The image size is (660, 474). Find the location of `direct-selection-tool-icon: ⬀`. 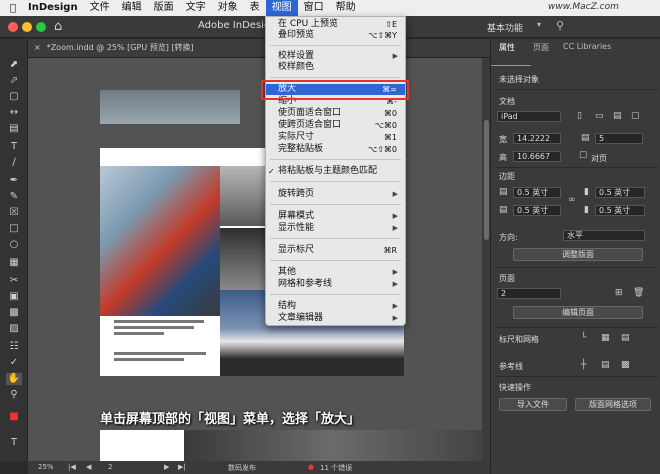

direct-selection-tool-icon: ⬀ is located at coordinates (14, 81).